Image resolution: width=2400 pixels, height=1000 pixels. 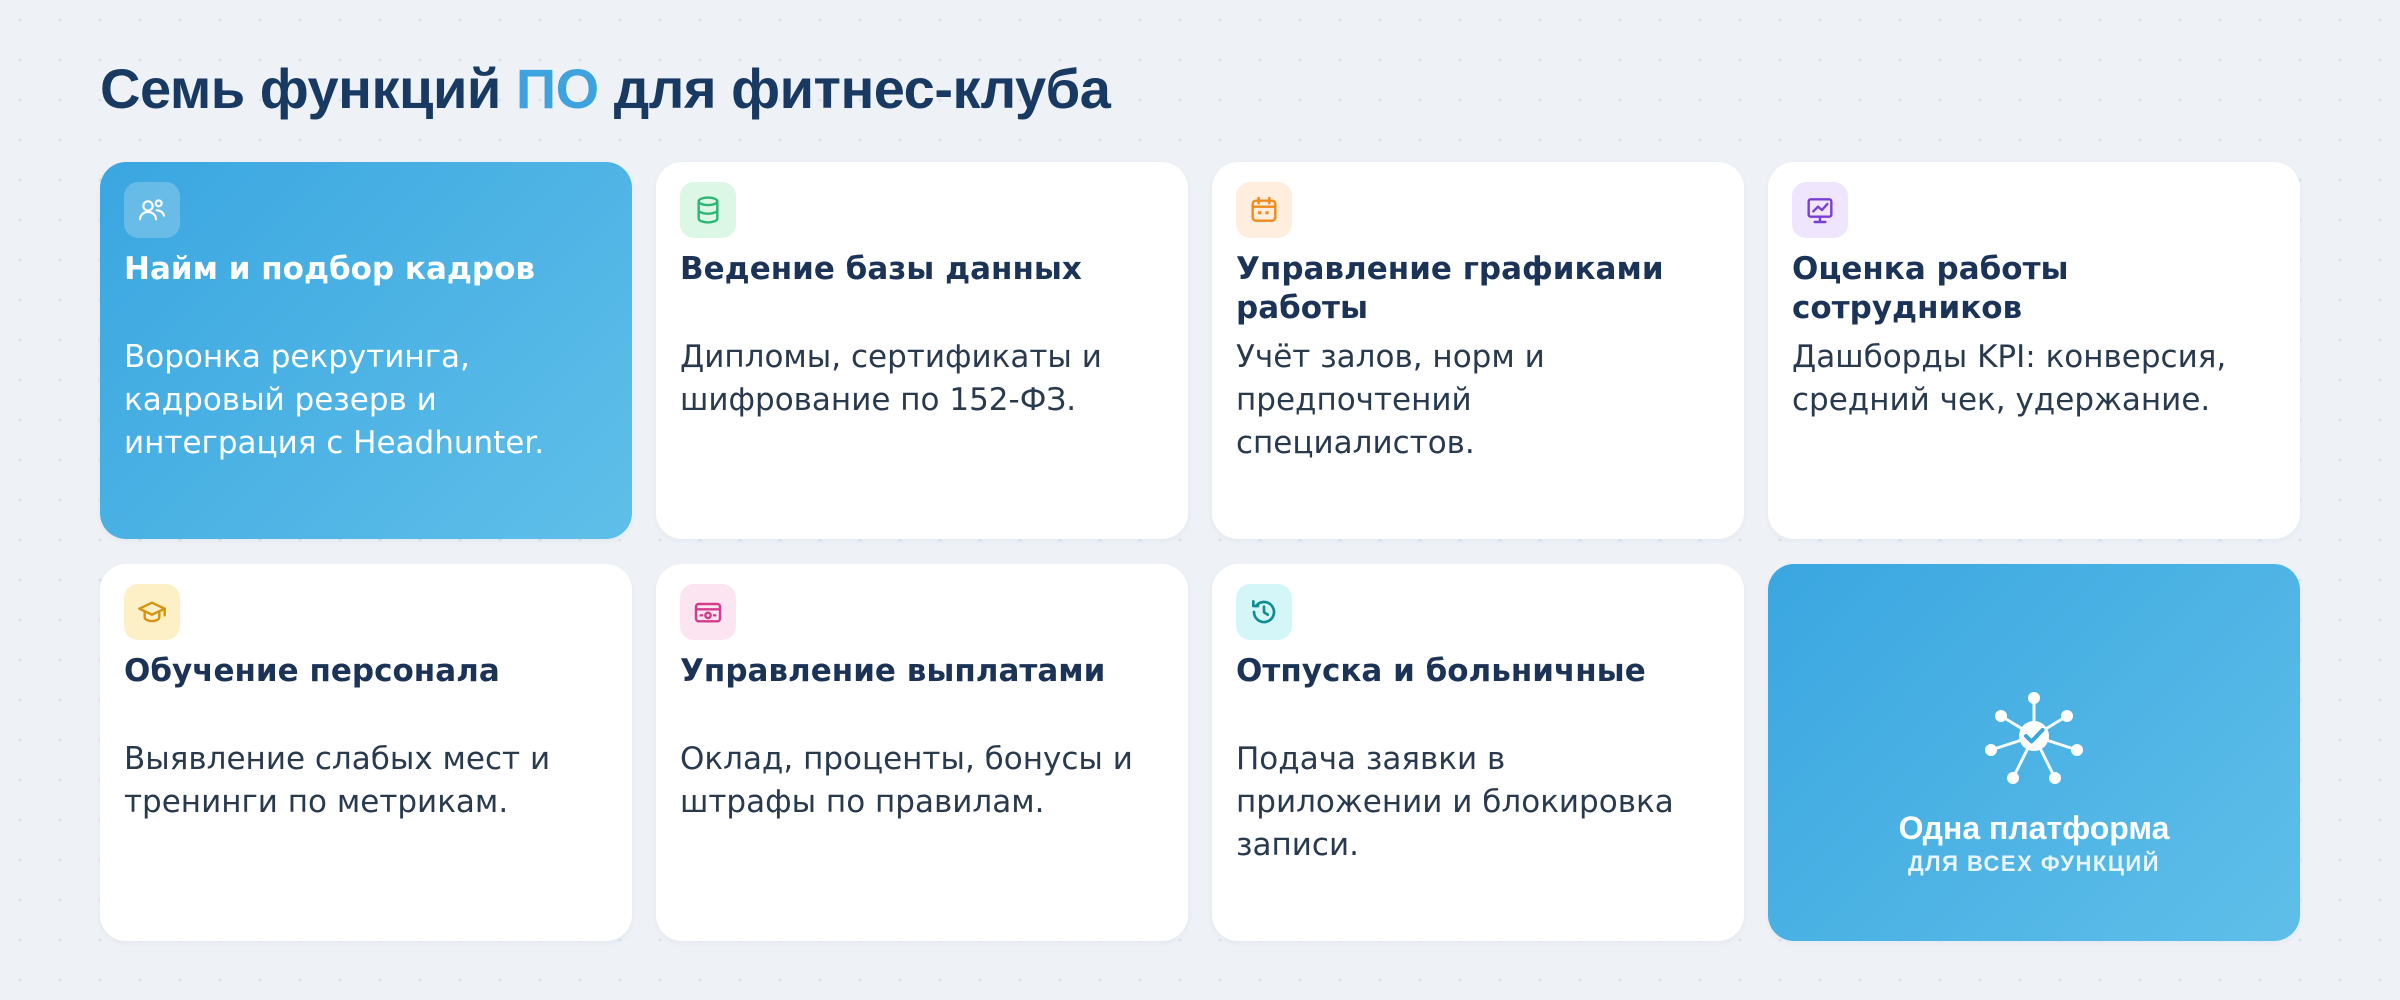 I want to click on page-title: Семь функций ПО для фитнес-клуба, so click(x=605, y=88).